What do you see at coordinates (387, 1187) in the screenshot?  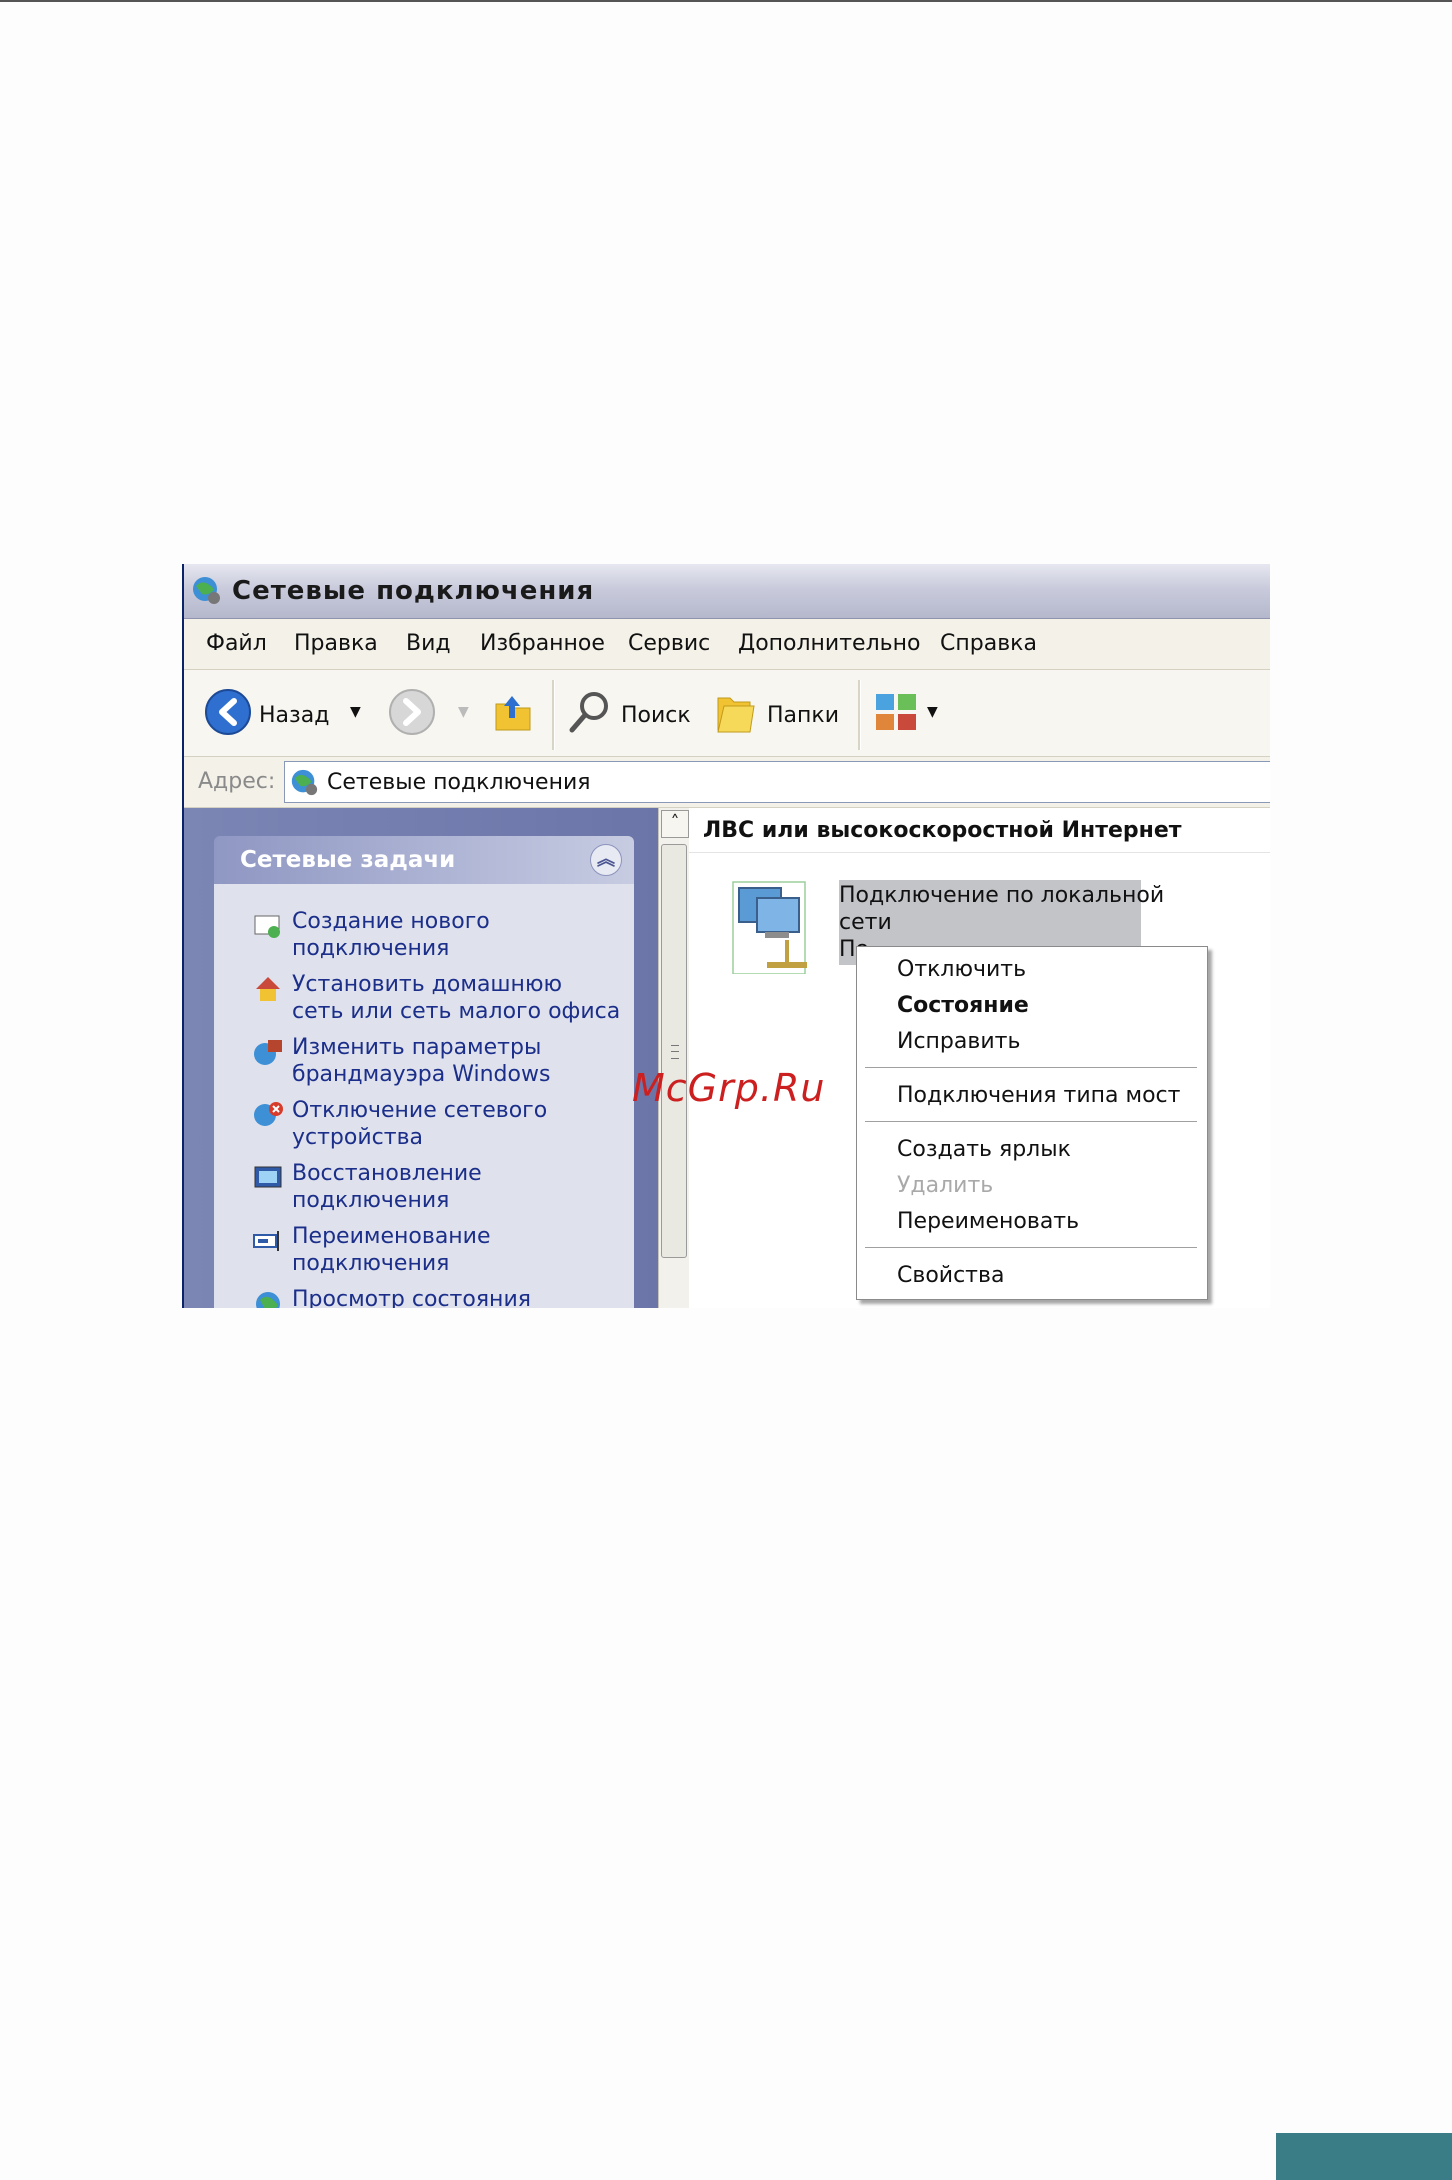 I see `task-label: Восстановление подключения` at bounding box center [387, 1187].